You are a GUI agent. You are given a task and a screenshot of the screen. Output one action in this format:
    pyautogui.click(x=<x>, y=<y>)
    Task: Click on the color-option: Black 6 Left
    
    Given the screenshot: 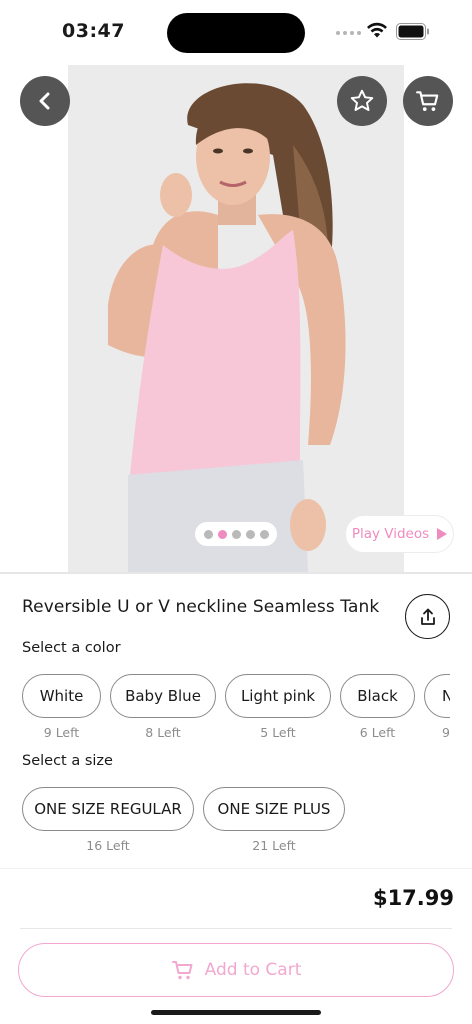 What is the action you would take?
    pyautogui.click(x=377, y=707)
    